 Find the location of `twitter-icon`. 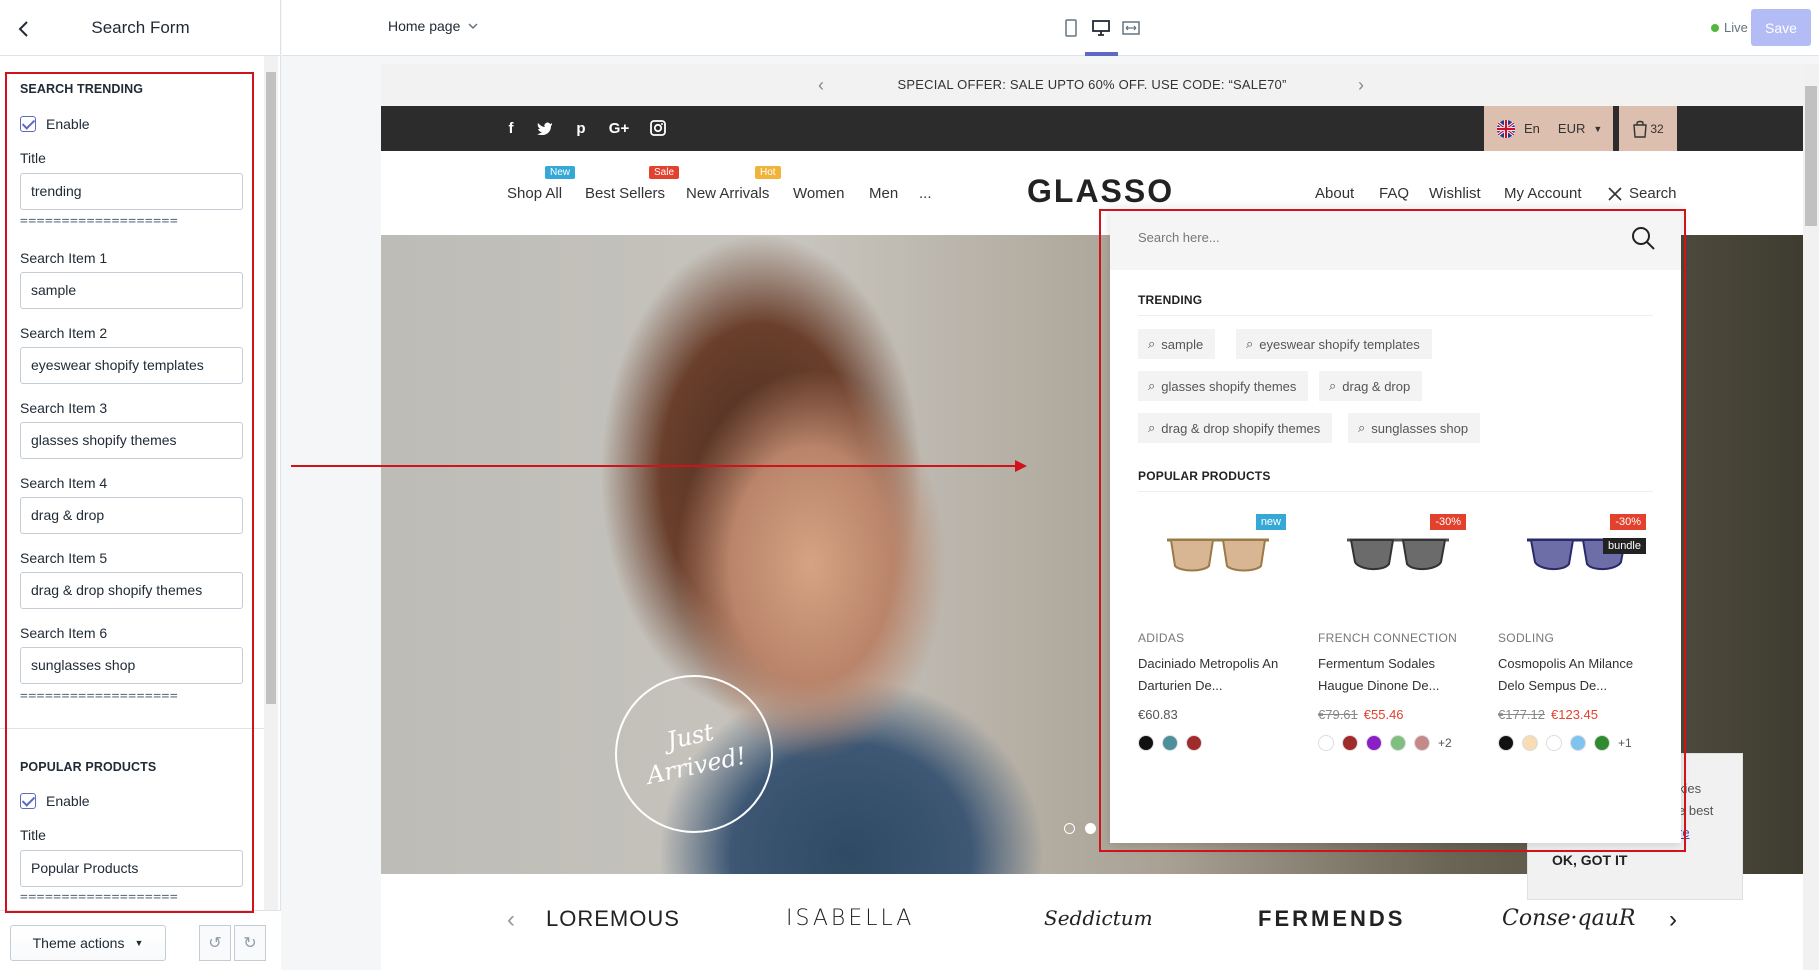

twitter-icon is located at coordinates (545, 128).